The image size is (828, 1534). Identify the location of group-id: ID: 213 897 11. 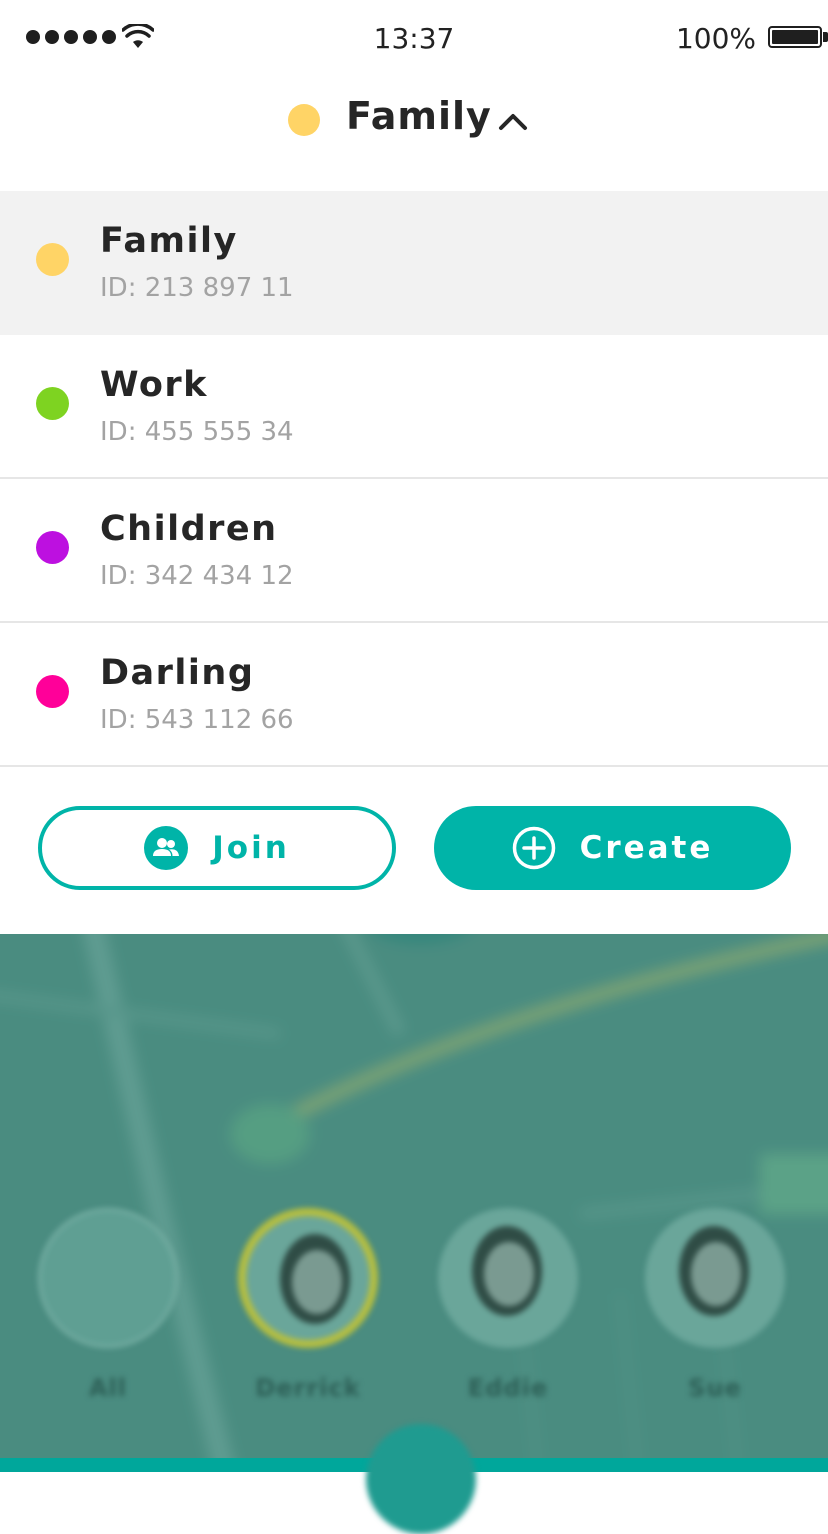
(197, 288).